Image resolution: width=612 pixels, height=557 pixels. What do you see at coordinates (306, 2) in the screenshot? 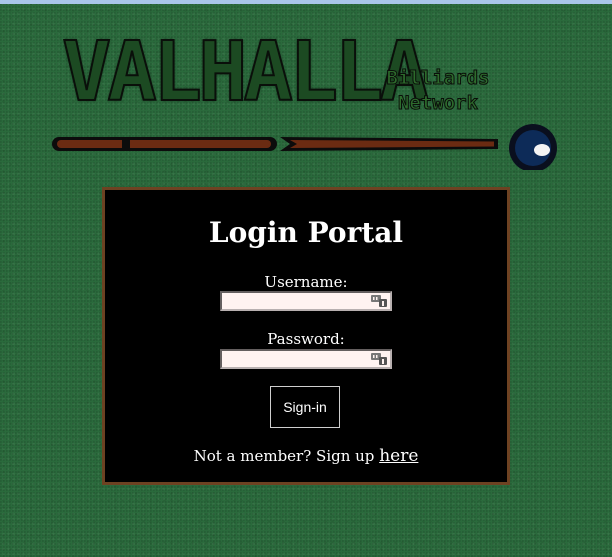
I see `browser-top-strip` at bounding box center [306, 2].